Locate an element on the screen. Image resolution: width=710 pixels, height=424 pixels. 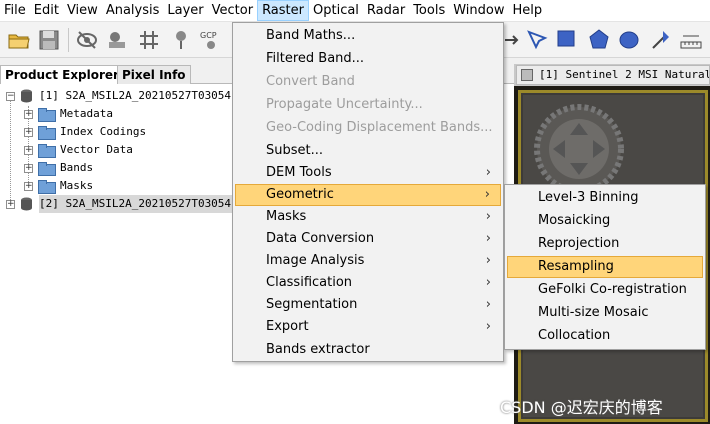
menu-item-masks: Masks › is located at coordinates (368, 217).